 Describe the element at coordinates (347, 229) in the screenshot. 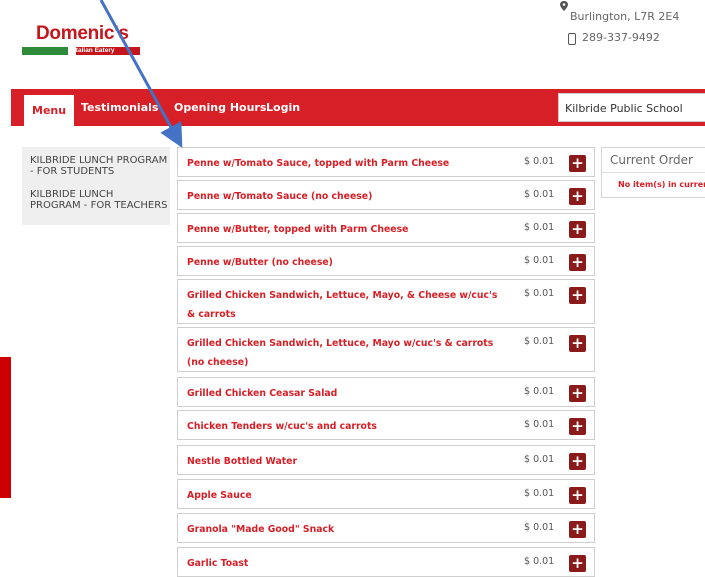

I see `menu-item-name: Penne w/Butter, topped with Parm Cheese` at that location.